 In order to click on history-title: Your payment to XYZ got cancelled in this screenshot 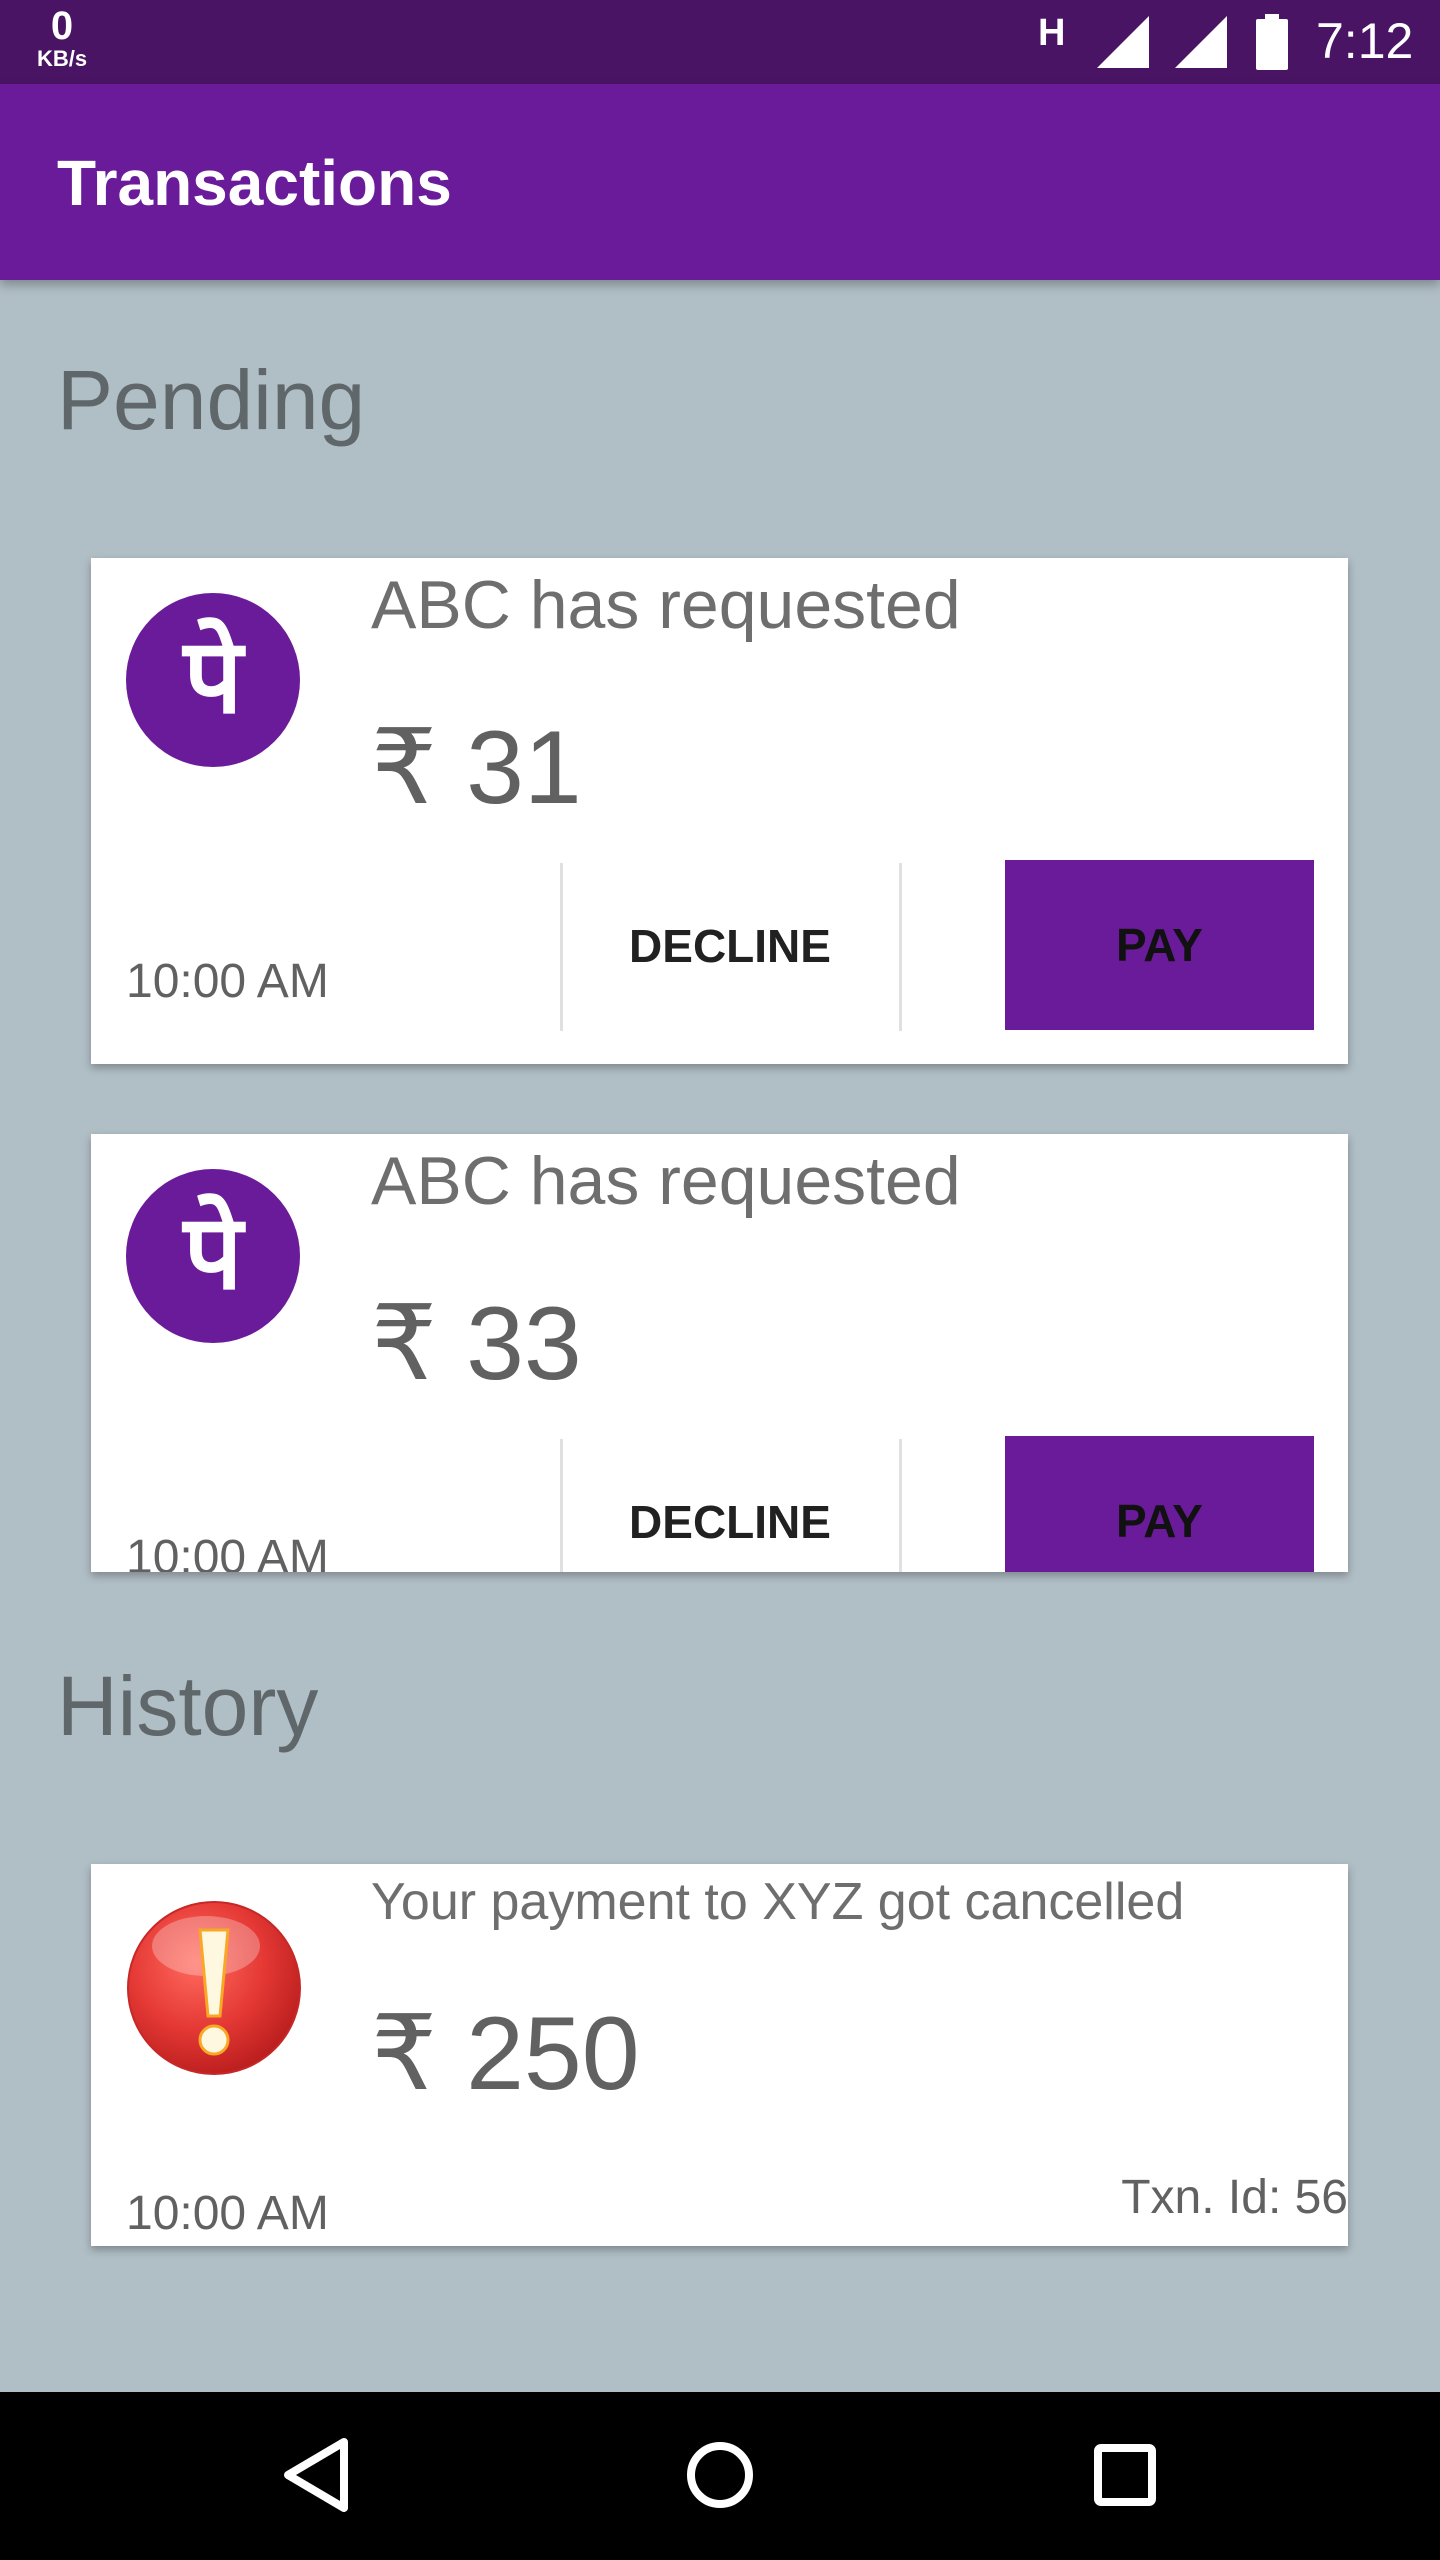, I will do `click(778, 1902)`.